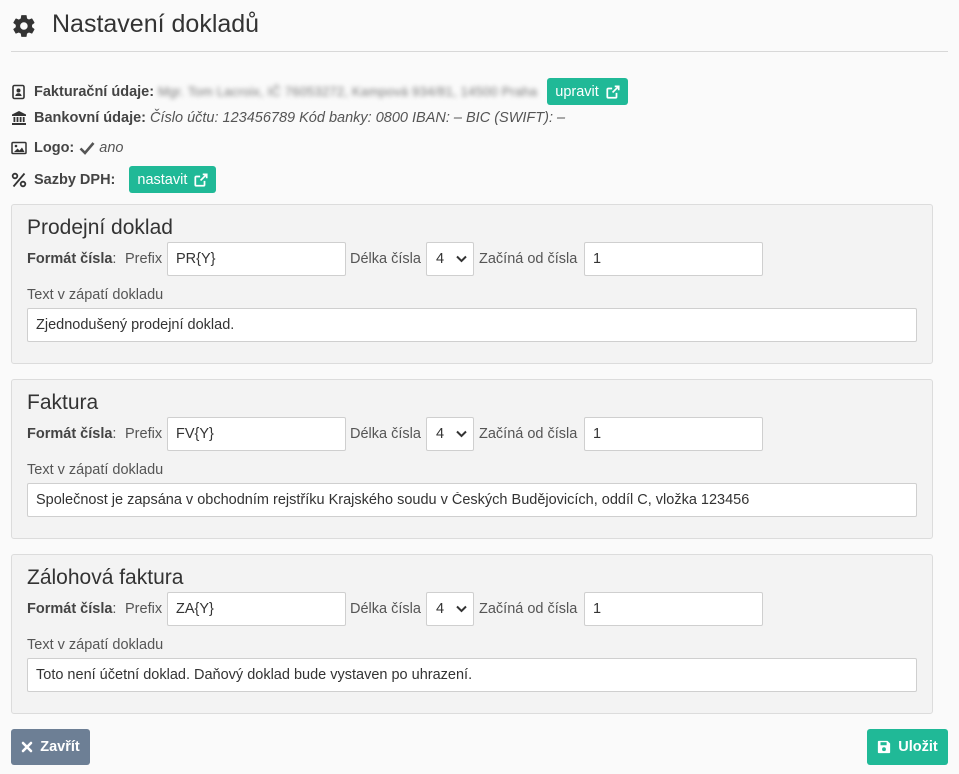 Image resolution: width=959 pixels, height=774 pixels. Describe the element at coordinates (577, 91) in the screenshot. I see `edit-billing-label: upravit` at that location.